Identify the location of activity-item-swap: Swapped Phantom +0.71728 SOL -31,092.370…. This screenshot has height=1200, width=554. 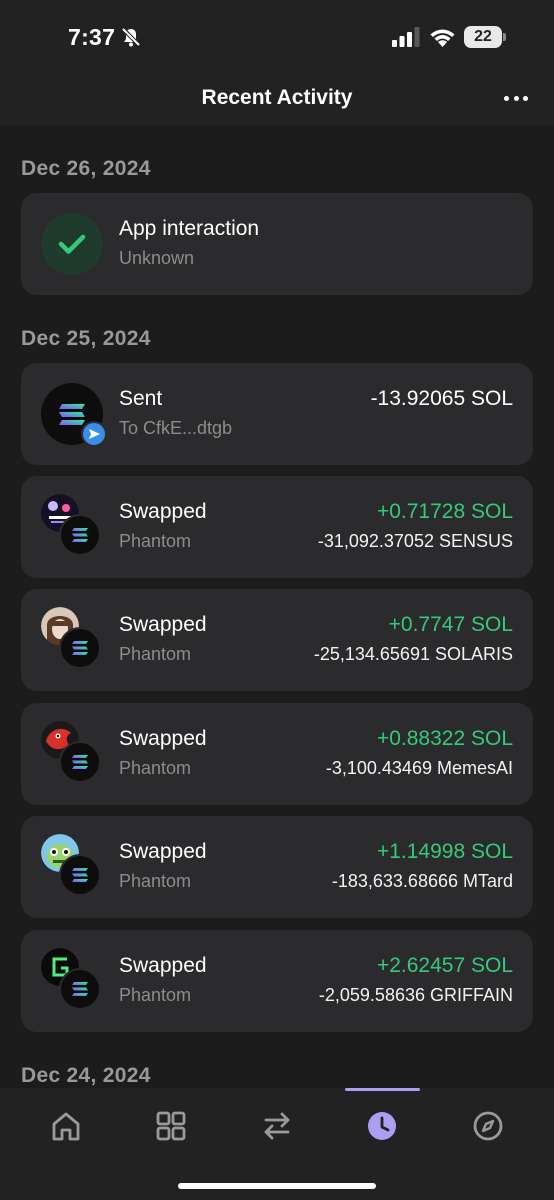
(277, 527).